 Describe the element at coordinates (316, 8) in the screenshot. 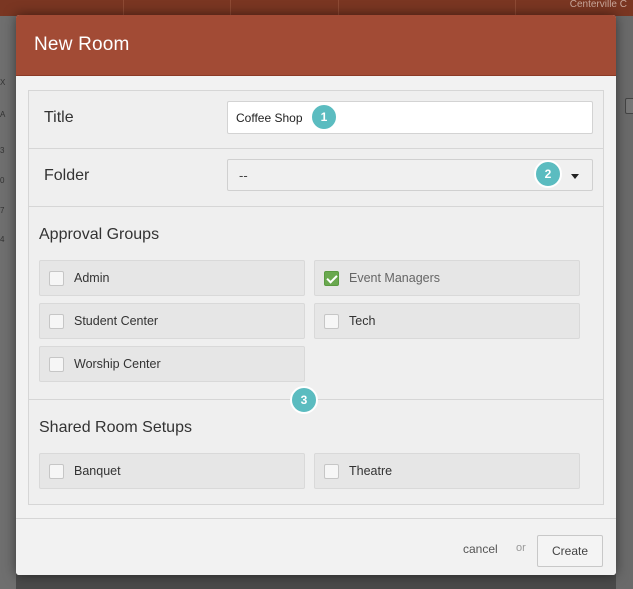

I see `background-topbar: Centerville C` at that location.